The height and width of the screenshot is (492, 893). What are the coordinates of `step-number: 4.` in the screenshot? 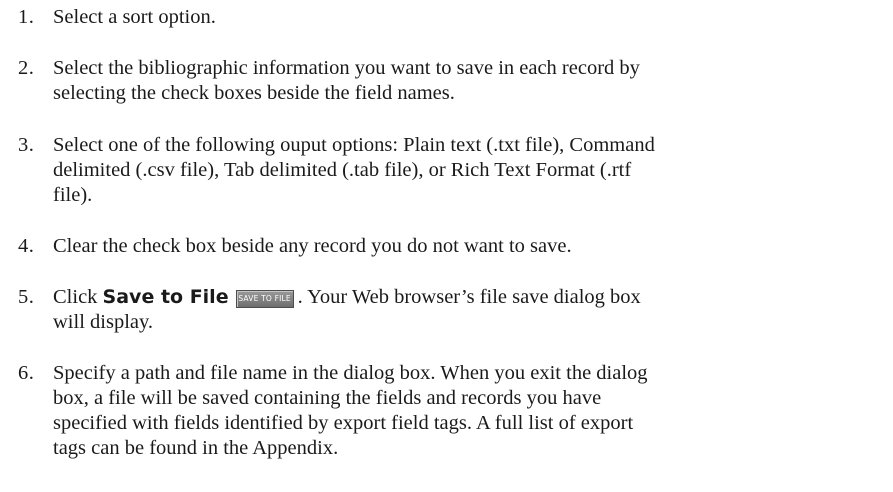 It's located at (26, 246).